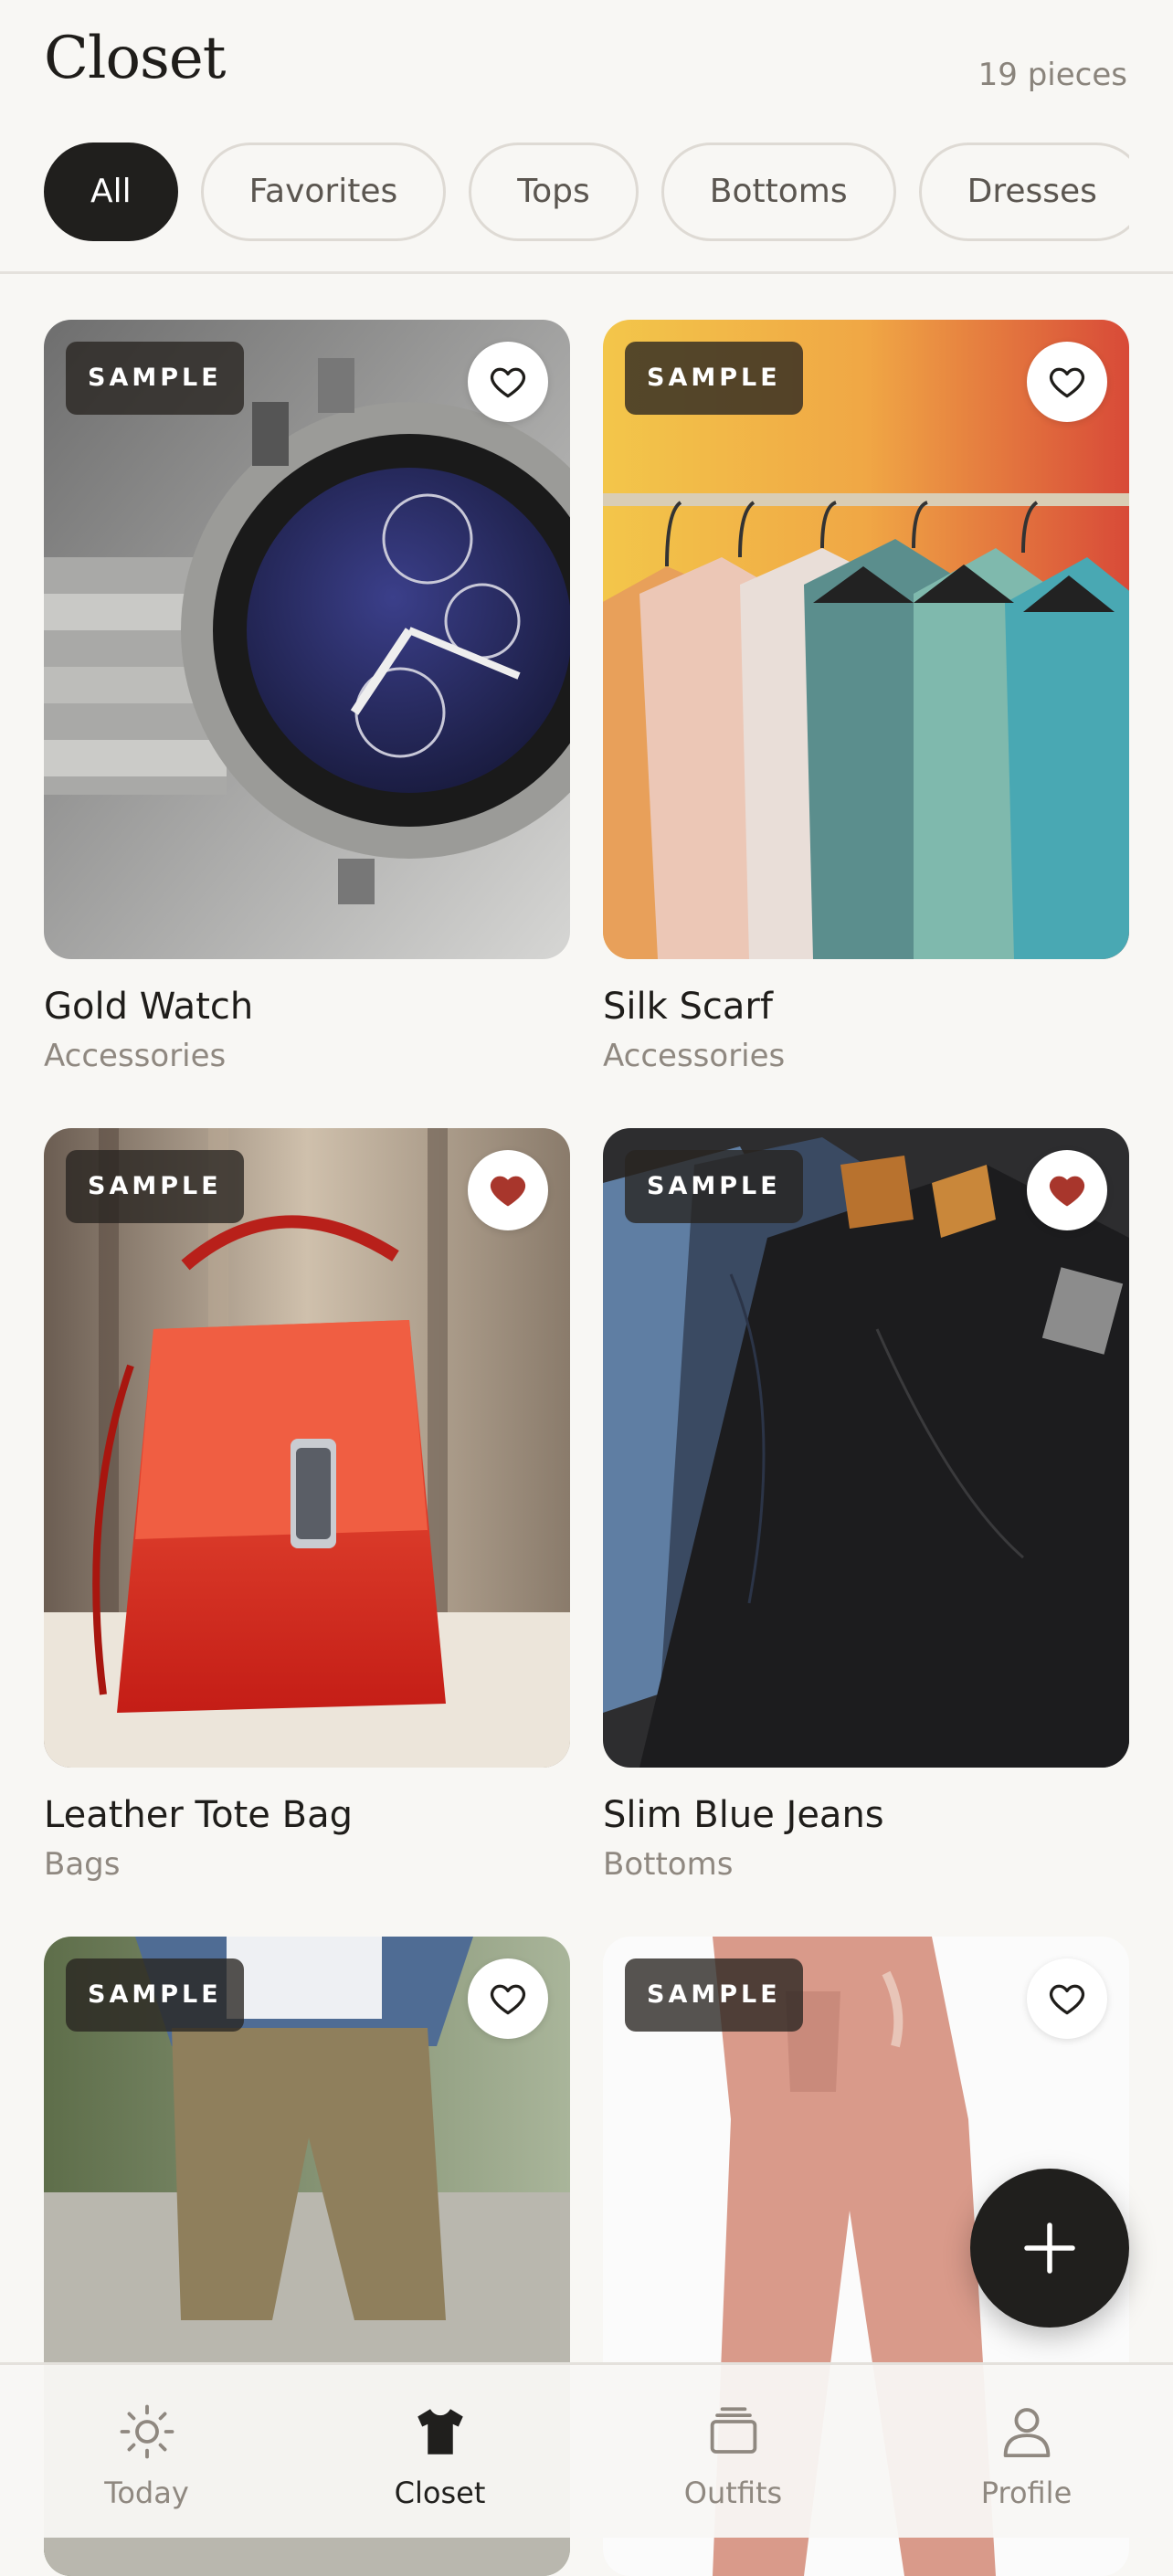 Image resolution: width=1173 pixels, height=2576 pixels. What do you see at coordinates (198, 1815) in the screenshot?
I see `item-name: Leather Tote Bag` at bounding box center [198, 1815].